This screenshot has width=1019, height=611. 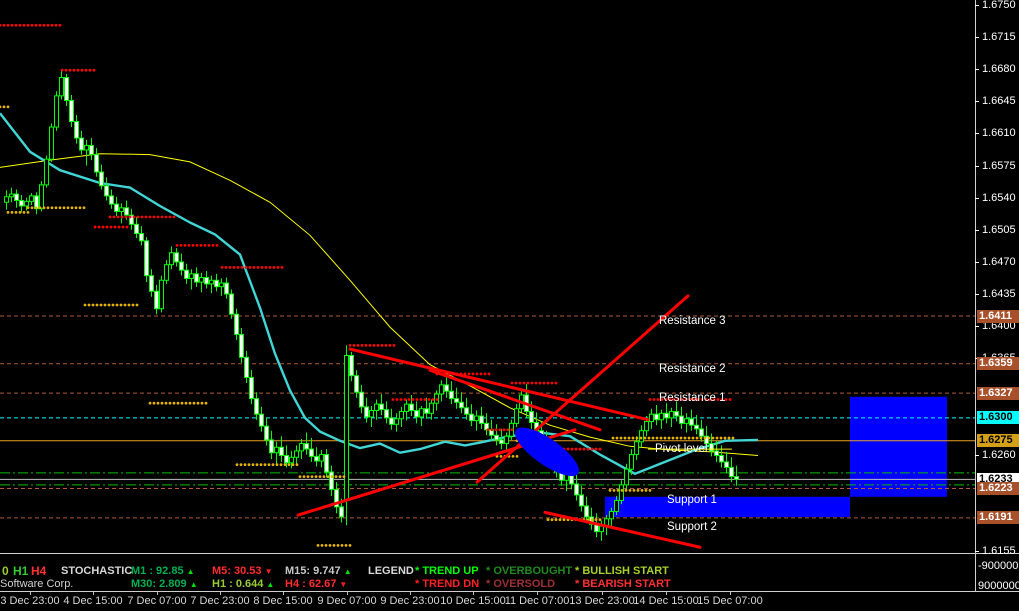 I want to click on legend-item: * TREND DN, so click(x=447, y=584).